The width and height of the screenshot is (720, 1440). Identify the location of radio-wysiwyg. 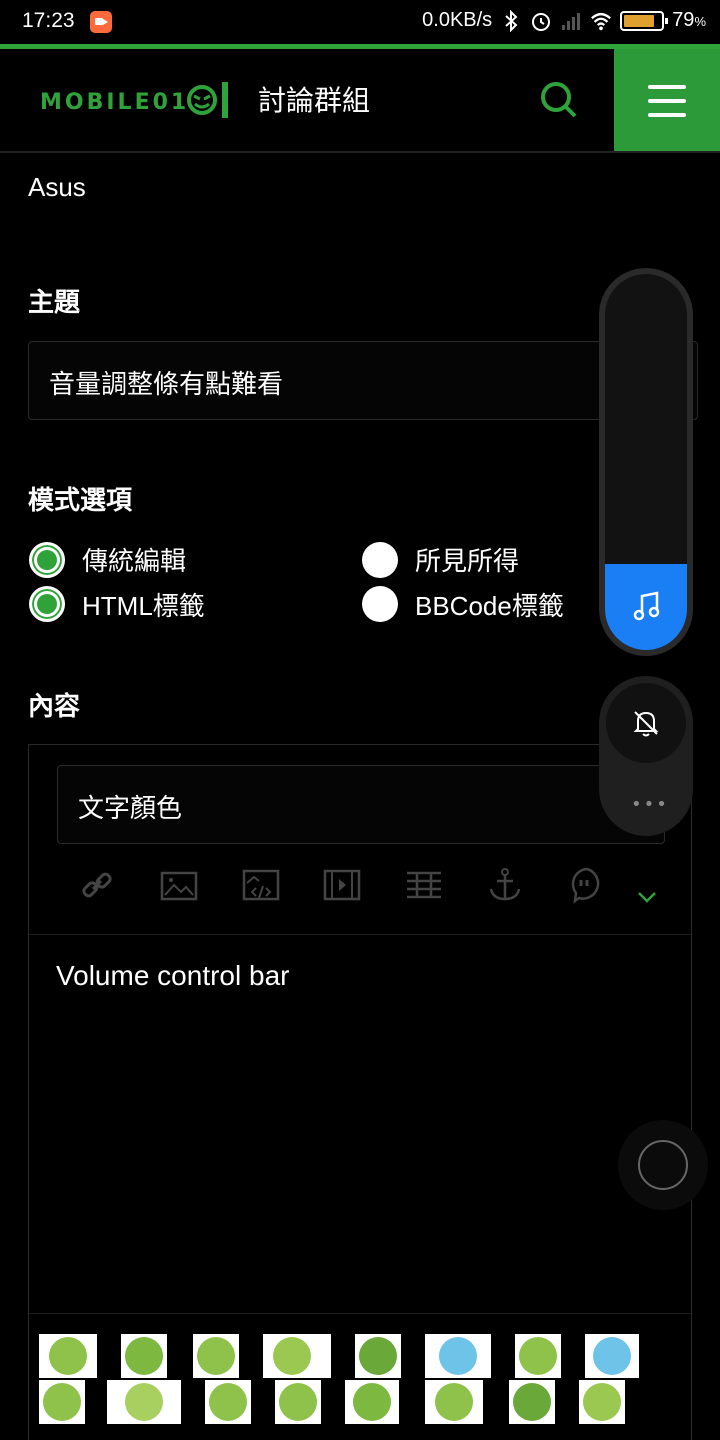
(380, 560).